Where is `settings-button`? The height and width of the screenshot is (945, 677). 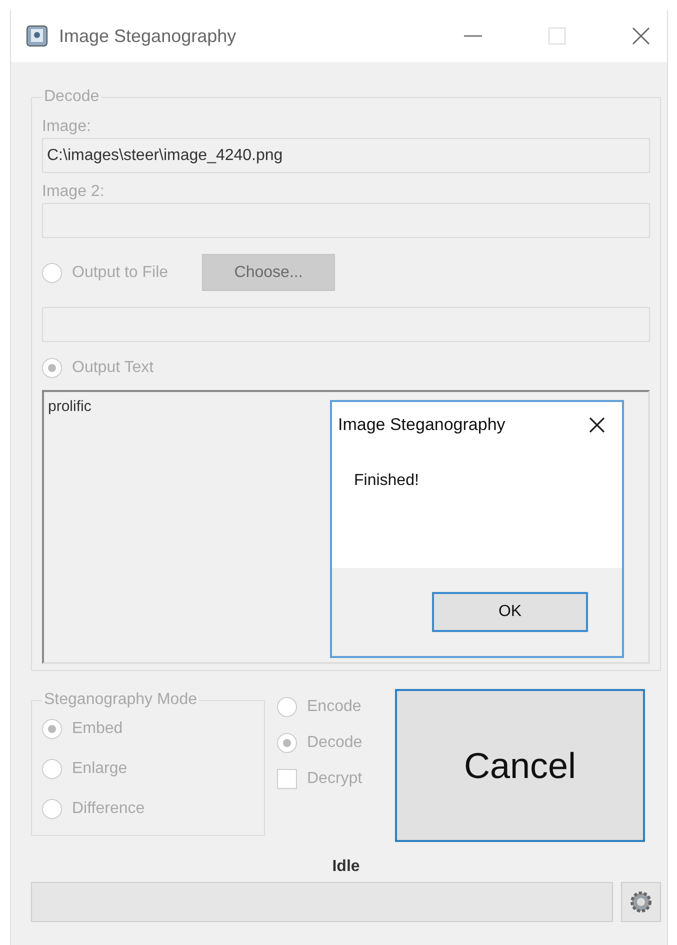
settings-button is located at coordinates (641, 902).